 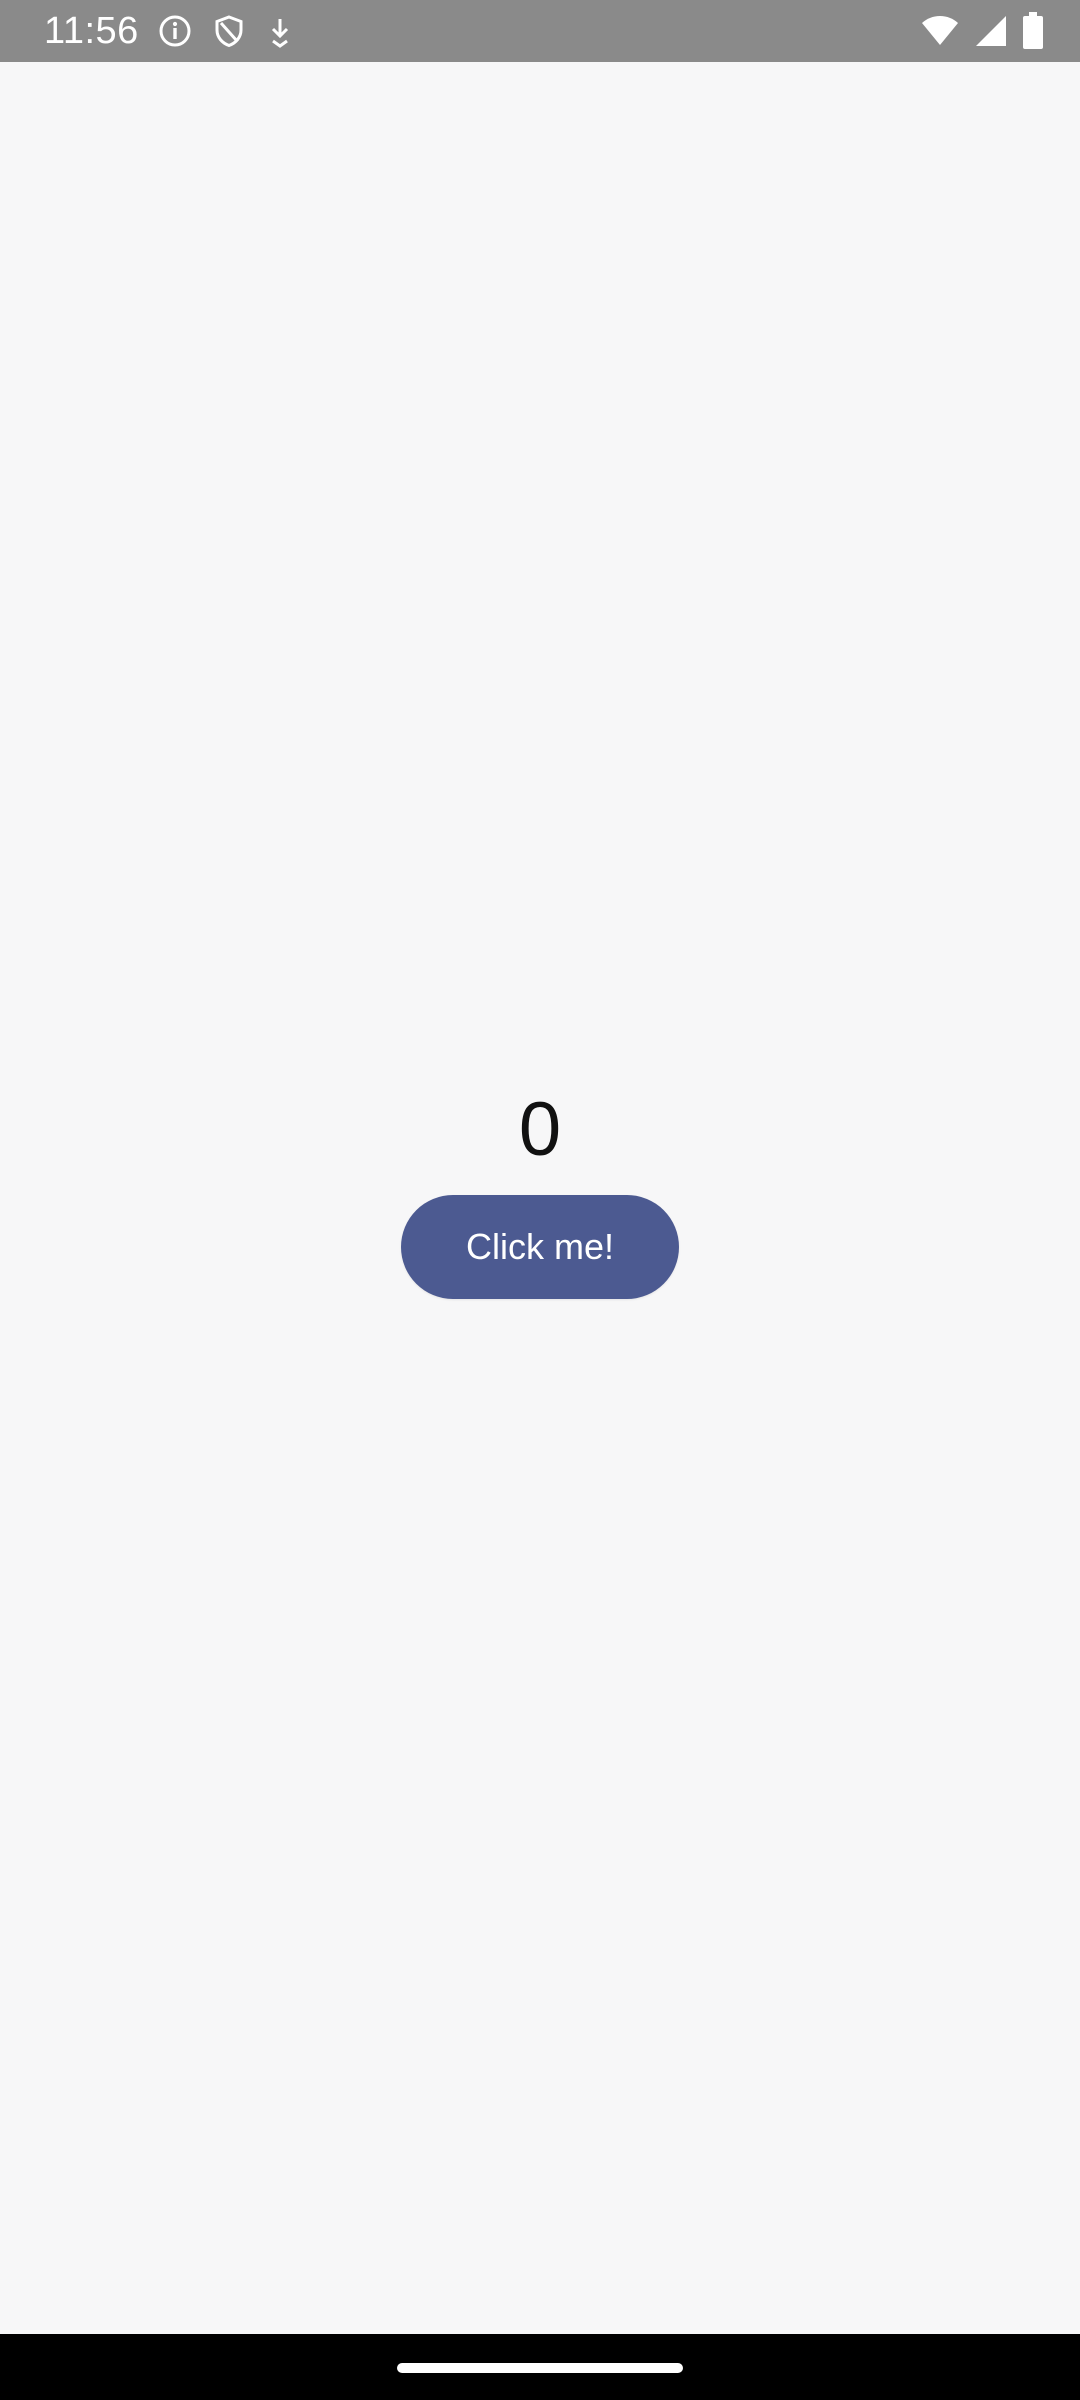 What do you see at coordinates (175, 31) in the screenshot?
I see `info-icon` at bounding box center [175, 31].